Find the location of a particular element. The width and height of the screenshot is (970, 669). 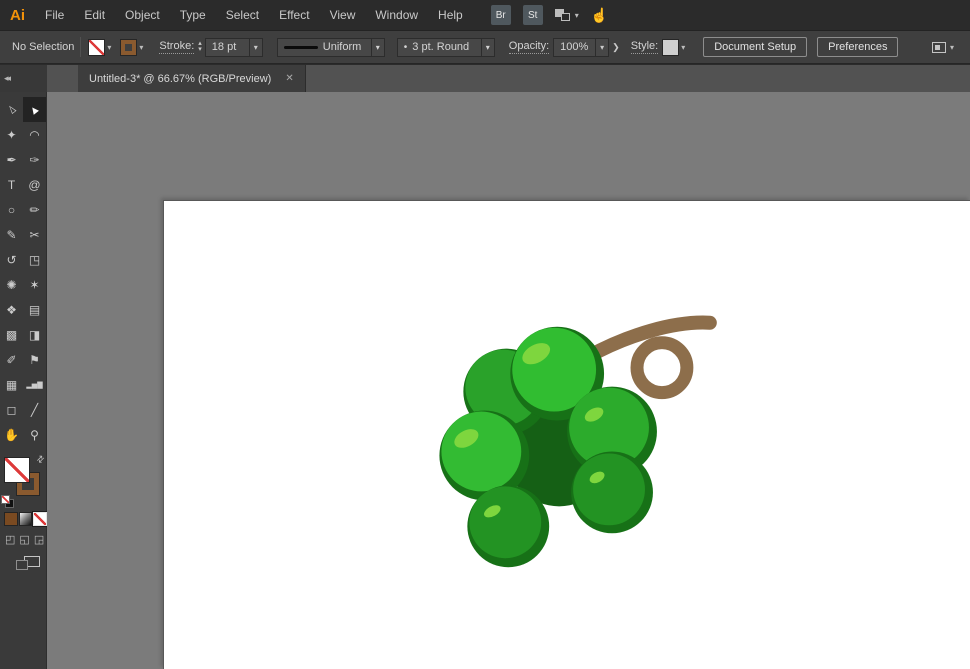

draw-behind-button: ◱ is located at coordinates (24, 539).